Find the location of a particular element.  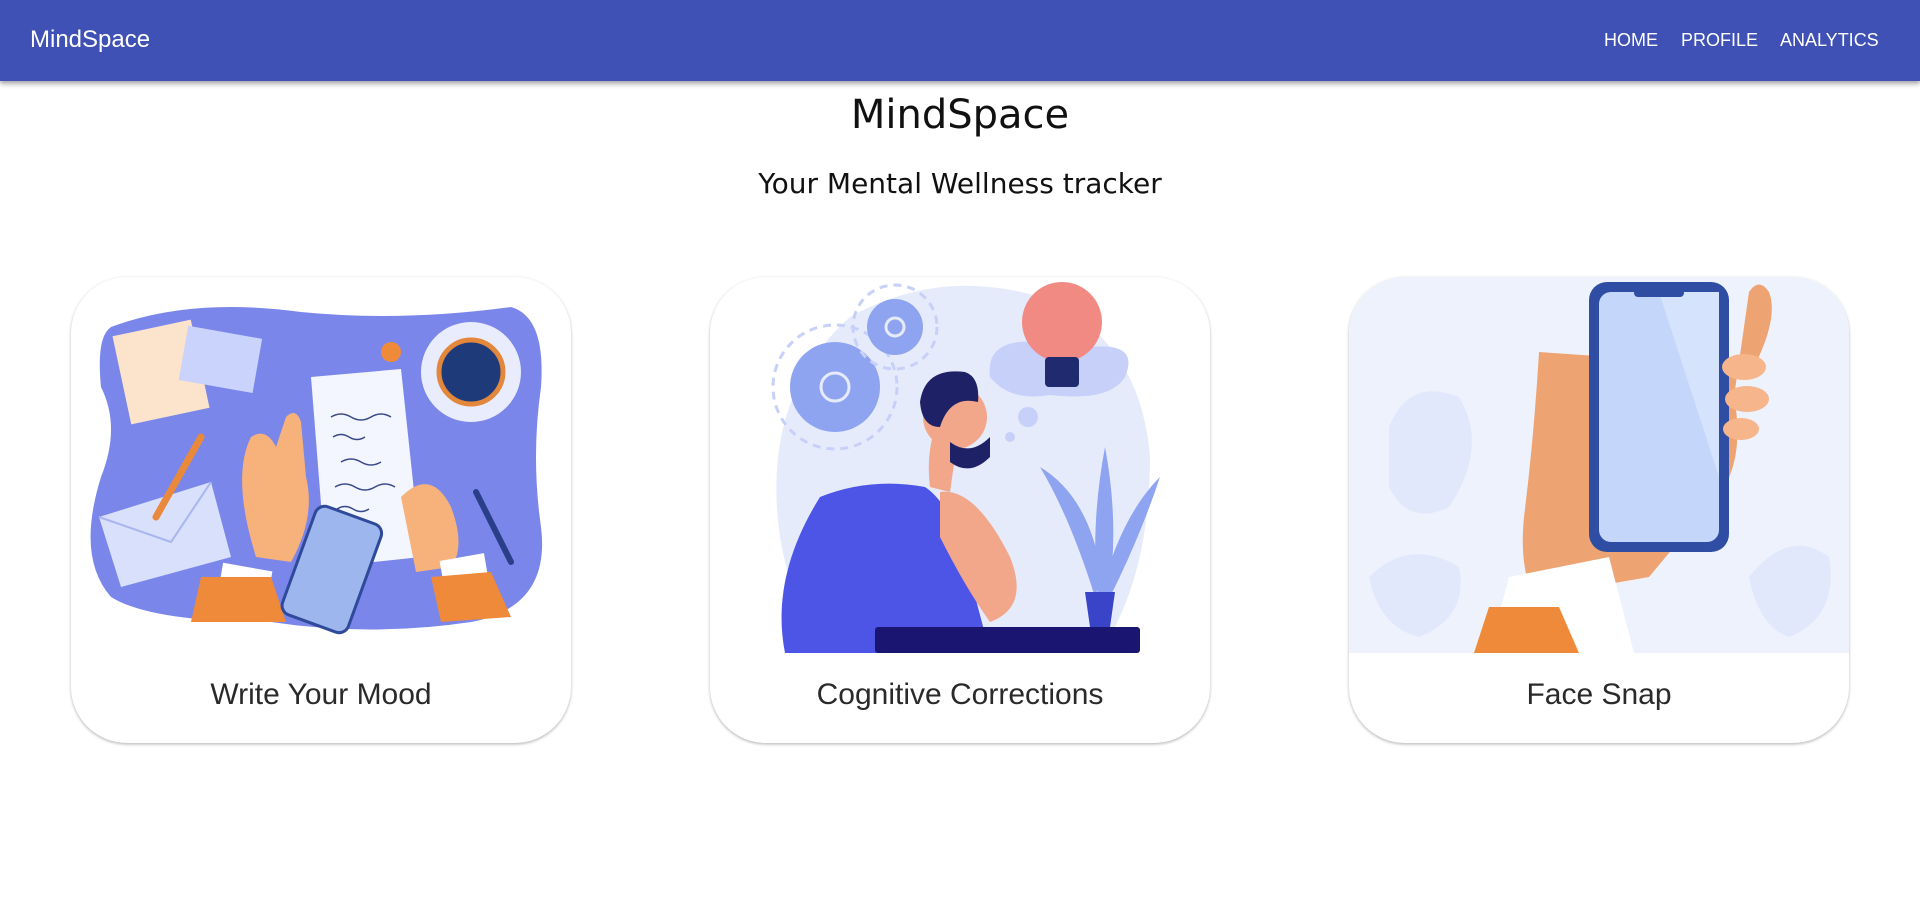

nav-profile-link: PROFILE is located at coordinates (1719, 40).